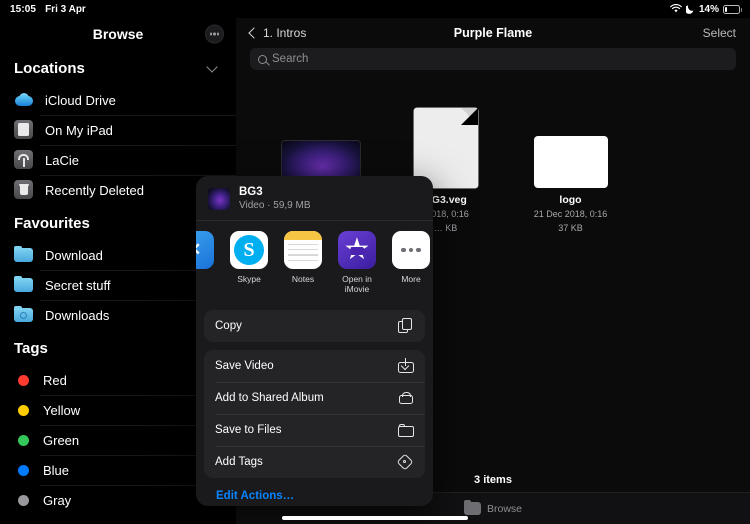 The image size is (750, 524). I want to click on status-time: 15:05, so click(23, 9).